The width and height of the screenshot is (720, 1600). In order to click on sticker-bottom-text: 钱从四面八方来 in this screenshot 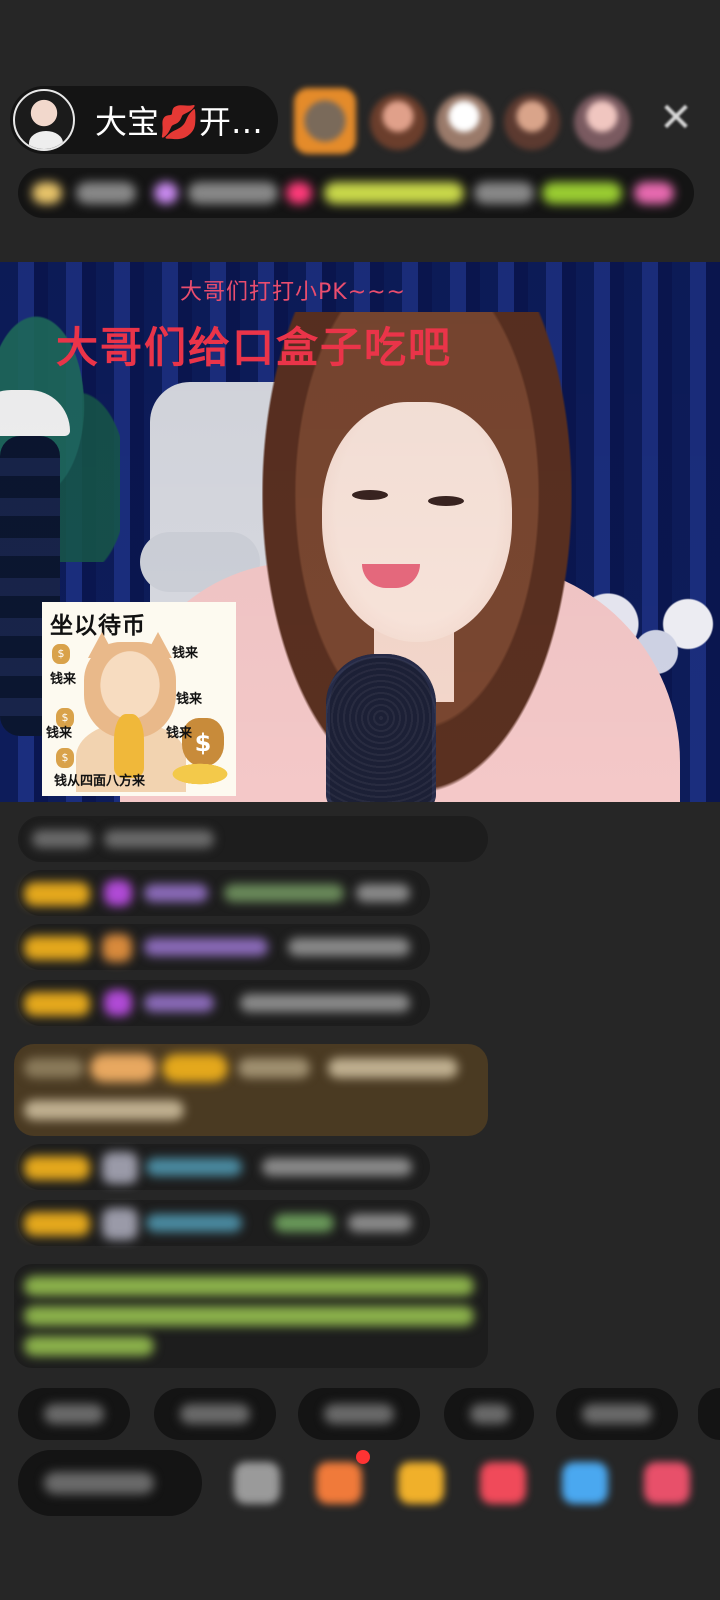, I will do `click(100, 781)`.